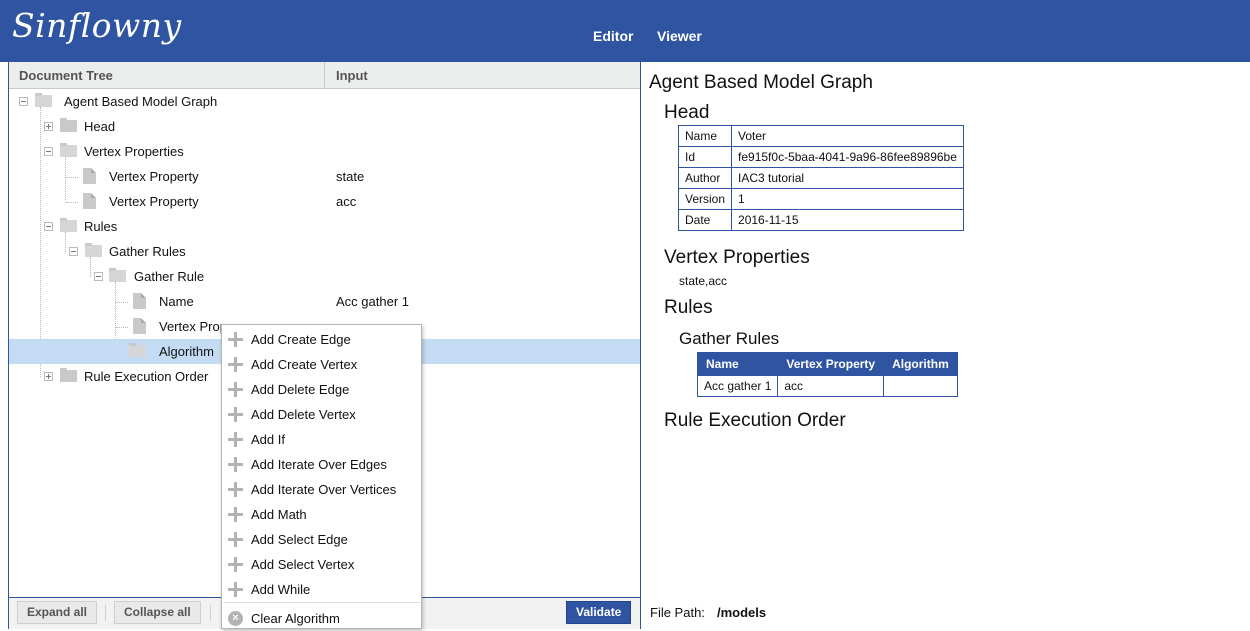 The image size is (1250, 631). I want to click on menu-item-add-select-edge: Add Select Edge, so click(321, 539).